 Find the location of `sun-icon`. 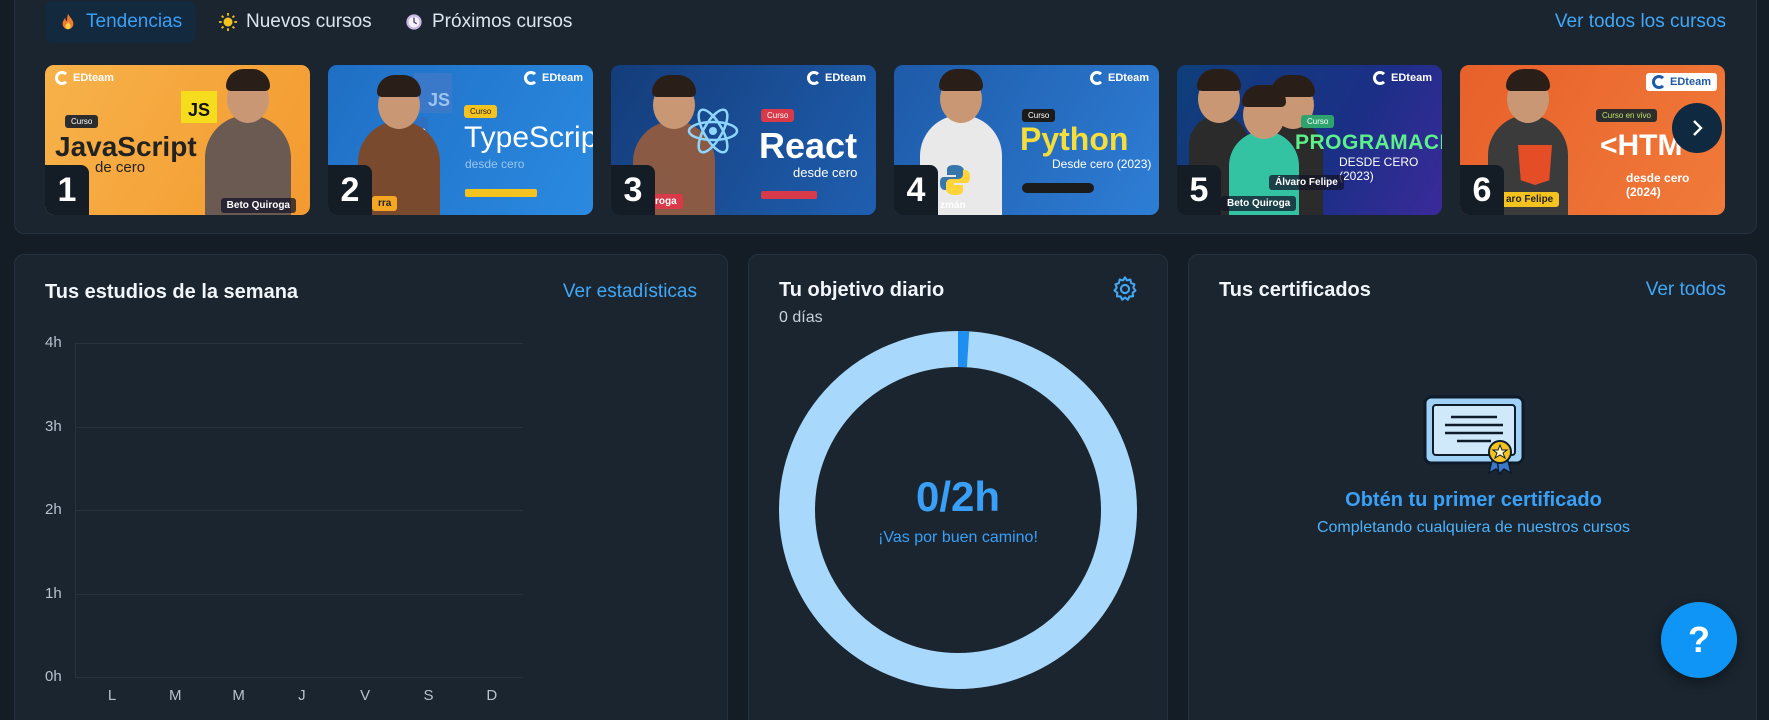

sun-icon is located at coordinates (228, 22).